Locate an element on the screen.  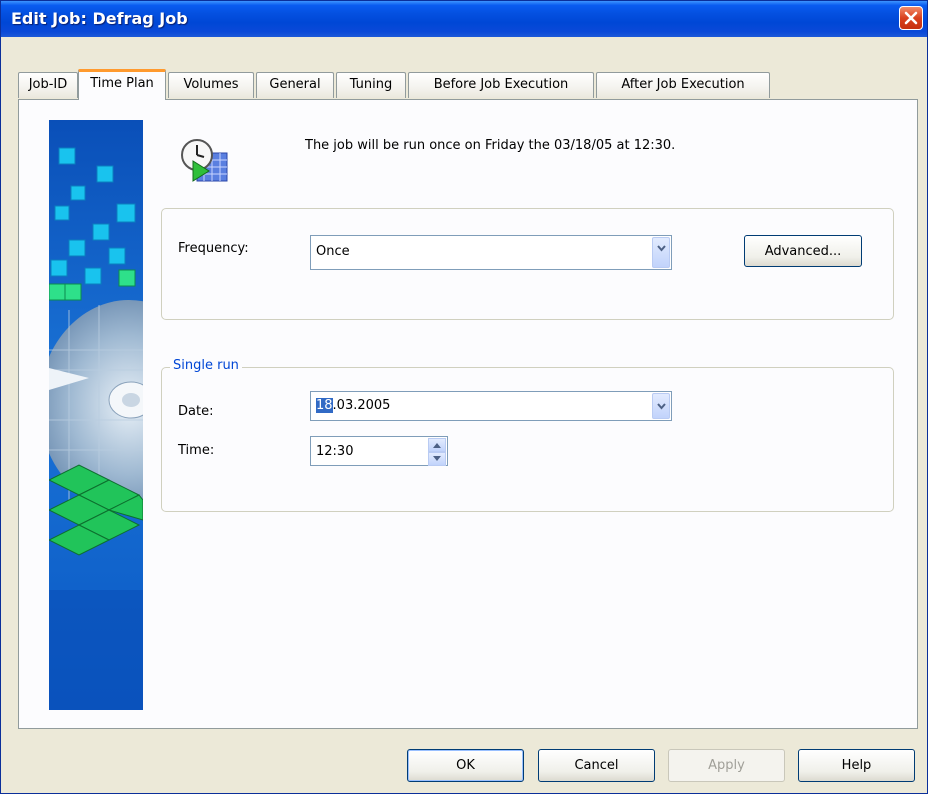
side-banner-graphic is located at coordinates (96, 415).